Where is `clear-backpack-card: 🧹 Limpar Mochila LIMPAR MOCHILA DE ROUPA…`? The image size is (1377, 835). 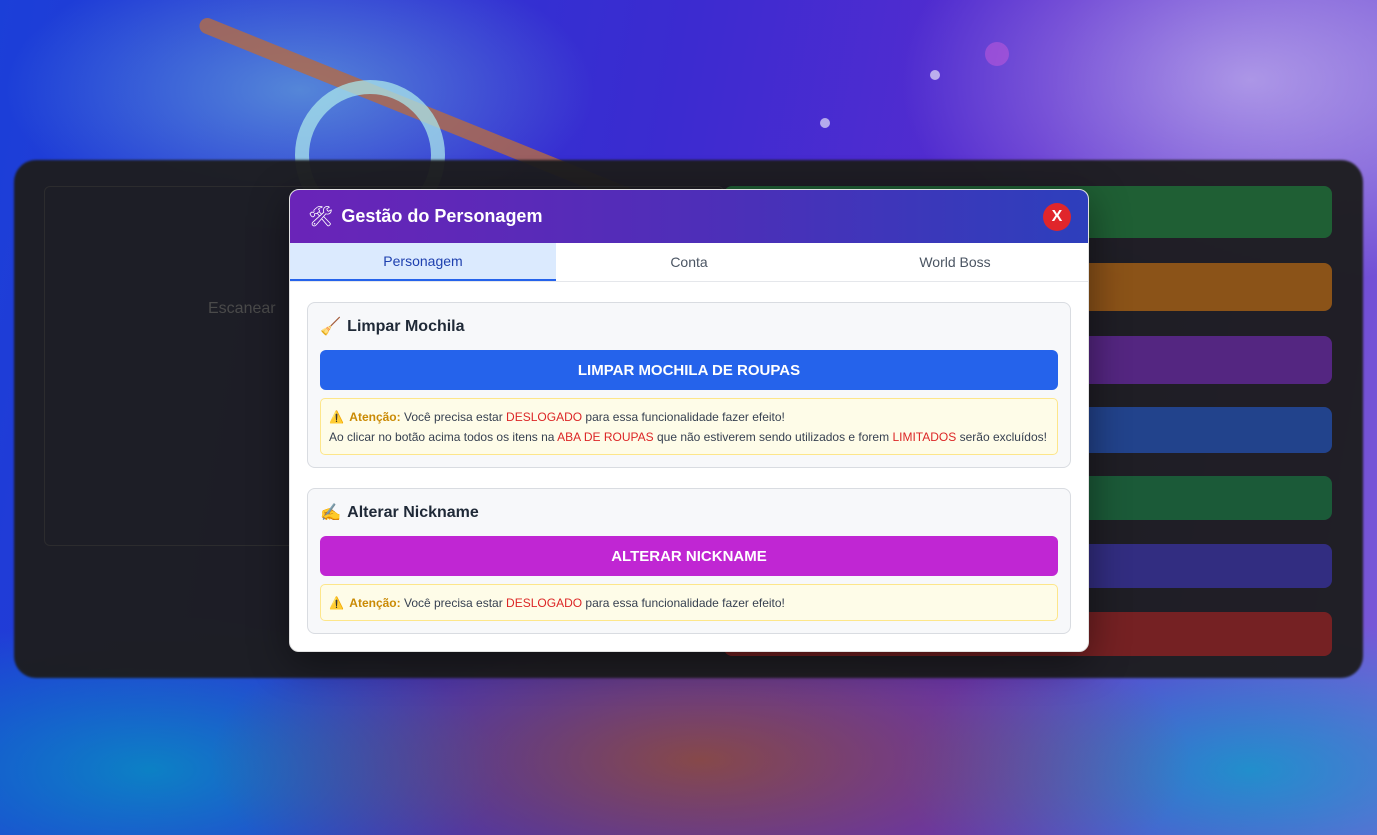
clear-backpack-card: 🧹 Limpar Mochila LIMPAR MOCHILA DE ROUPA… is located at coordinates (689, 385).